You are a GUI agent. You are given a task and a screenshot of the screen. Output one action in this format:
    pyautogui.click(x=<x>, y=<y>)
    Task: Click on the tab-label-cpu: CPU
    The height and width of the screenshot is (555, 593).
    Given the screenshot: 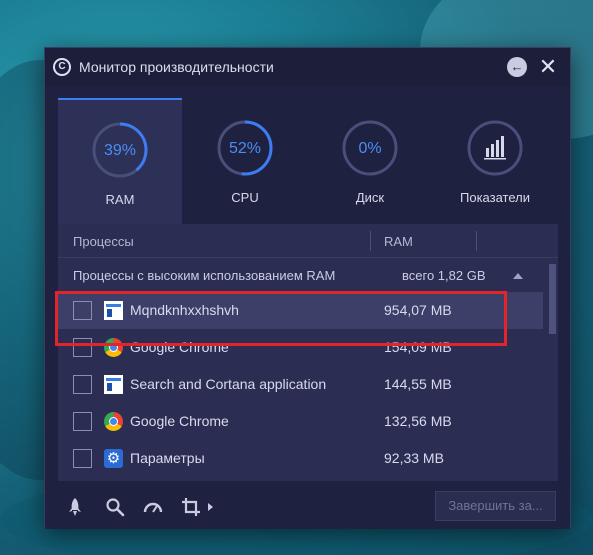 What is the action you would take?
    pyautogui.click(x=245, y=197)
    